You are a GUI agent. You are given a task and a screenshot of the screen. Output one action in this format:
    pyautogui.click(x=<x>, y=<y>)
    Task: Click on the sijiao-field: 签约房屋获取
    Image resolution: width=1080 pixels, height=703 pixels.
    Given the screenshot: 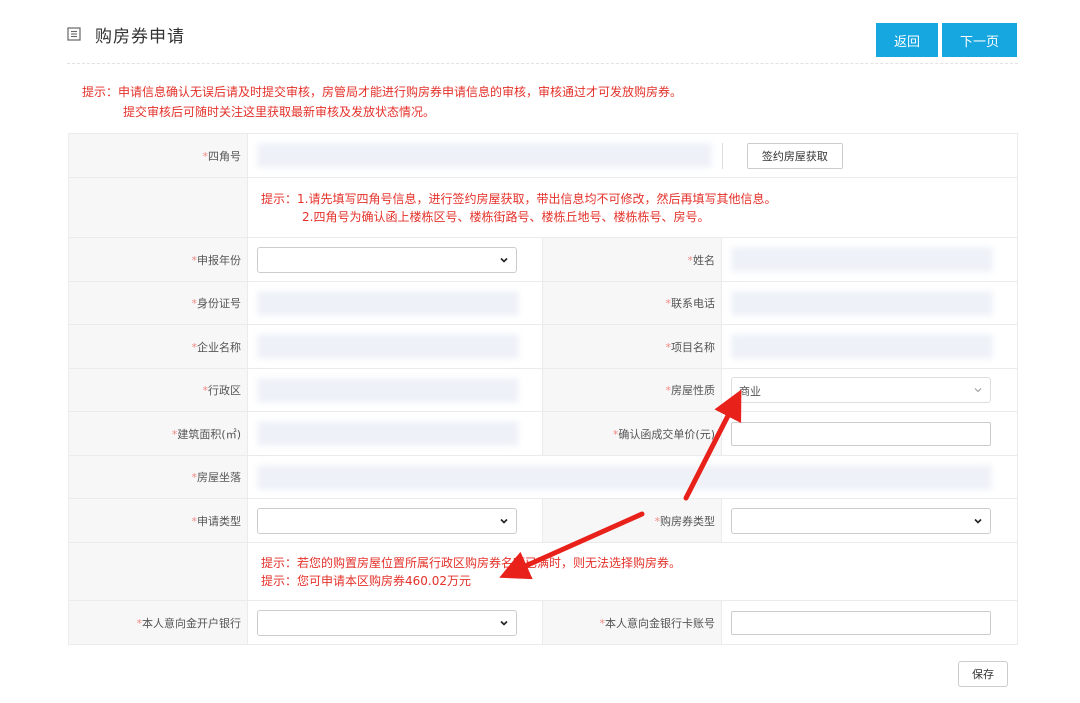 What is the action you would take?
    pyautogui.click(x=632, y=155)
    